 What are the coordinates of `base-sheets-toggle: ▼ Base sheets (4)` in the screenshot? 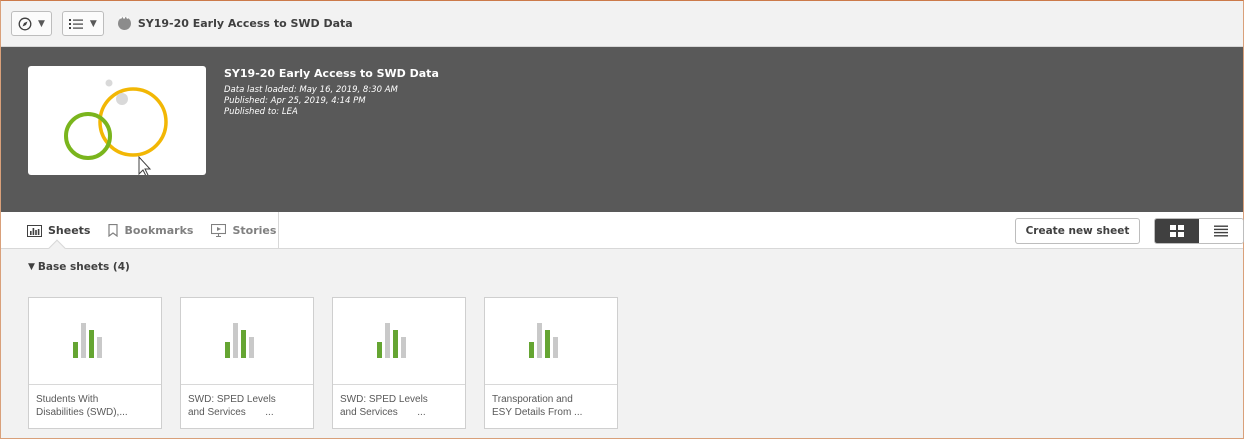 It's located at (79, 267).